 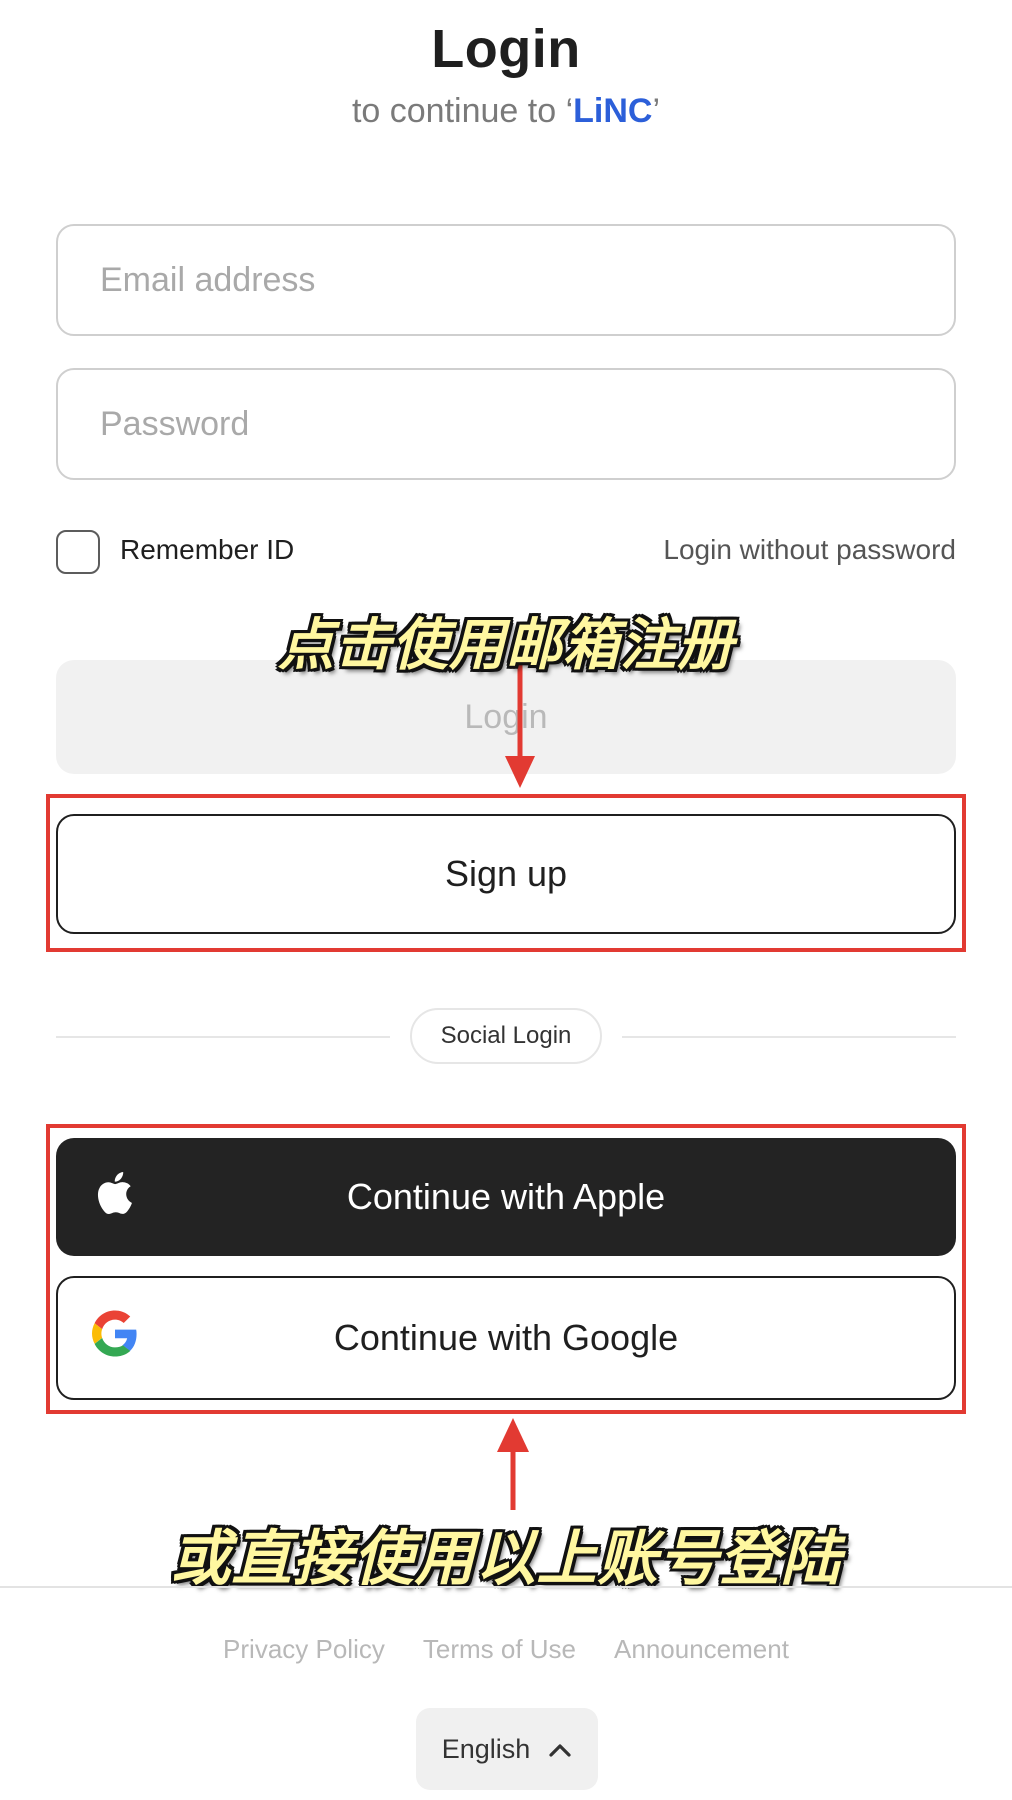 I want to click on announcement-link: Announcement, so click(x=701, y=1649).